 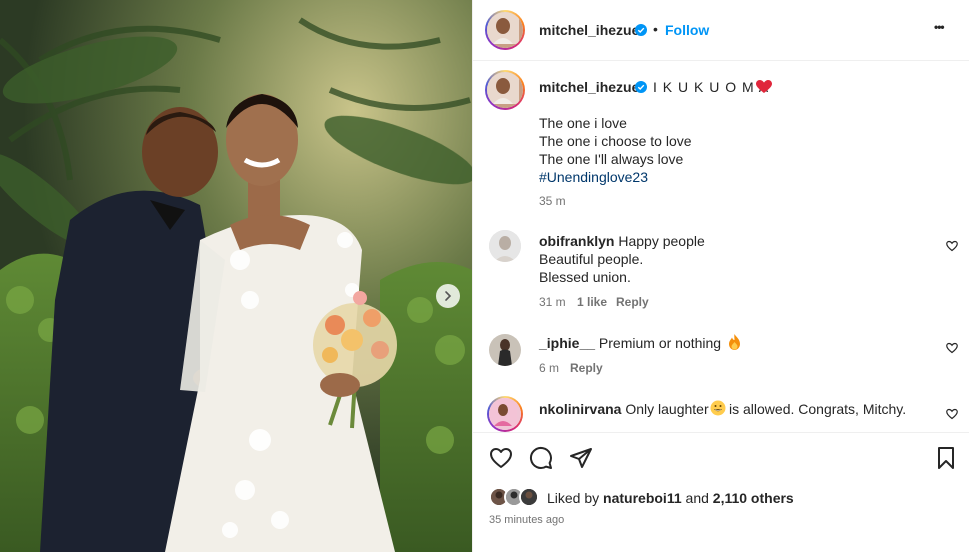 What do you see at coordinates (734, 342) in the screenshot?
I see `fire-emoji-icon` at bounding box center [734, 342].